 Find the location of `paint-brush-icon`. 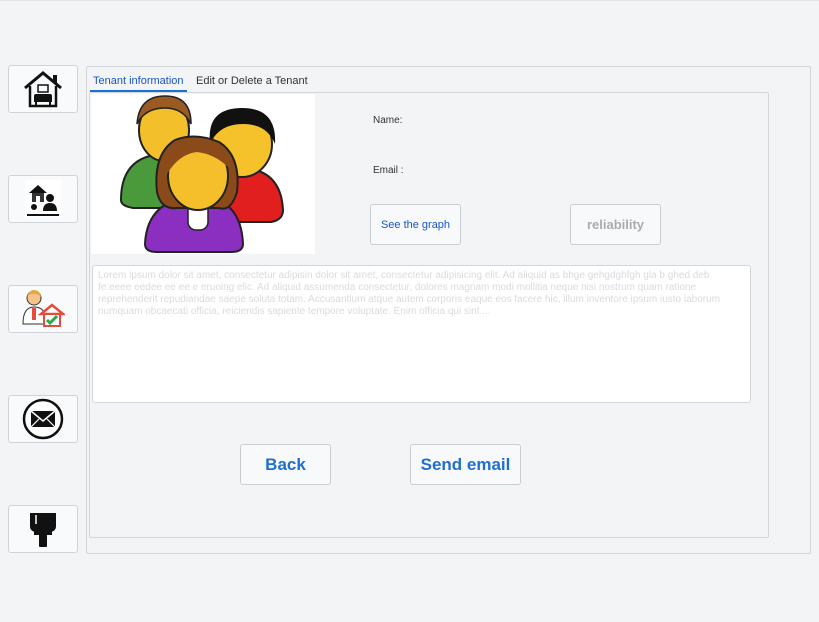

paint-brush-icon is located at coordinates (43, 530).